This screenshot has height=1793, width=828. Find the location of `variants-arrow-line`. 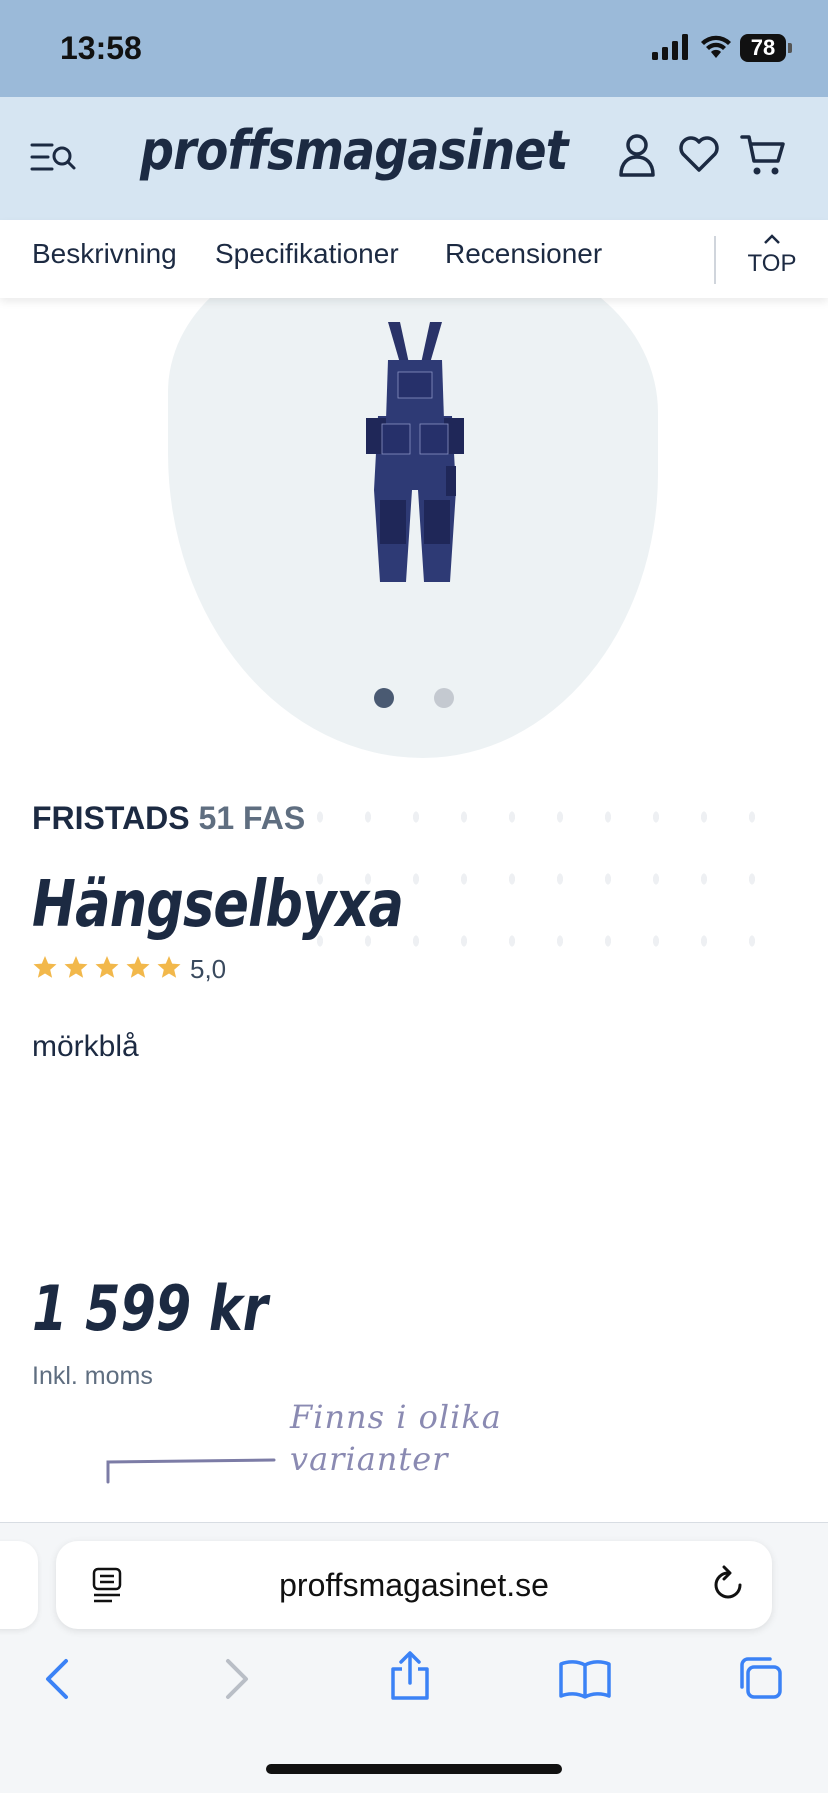

variants-arrow-line is located at coordinates (191, 1471).